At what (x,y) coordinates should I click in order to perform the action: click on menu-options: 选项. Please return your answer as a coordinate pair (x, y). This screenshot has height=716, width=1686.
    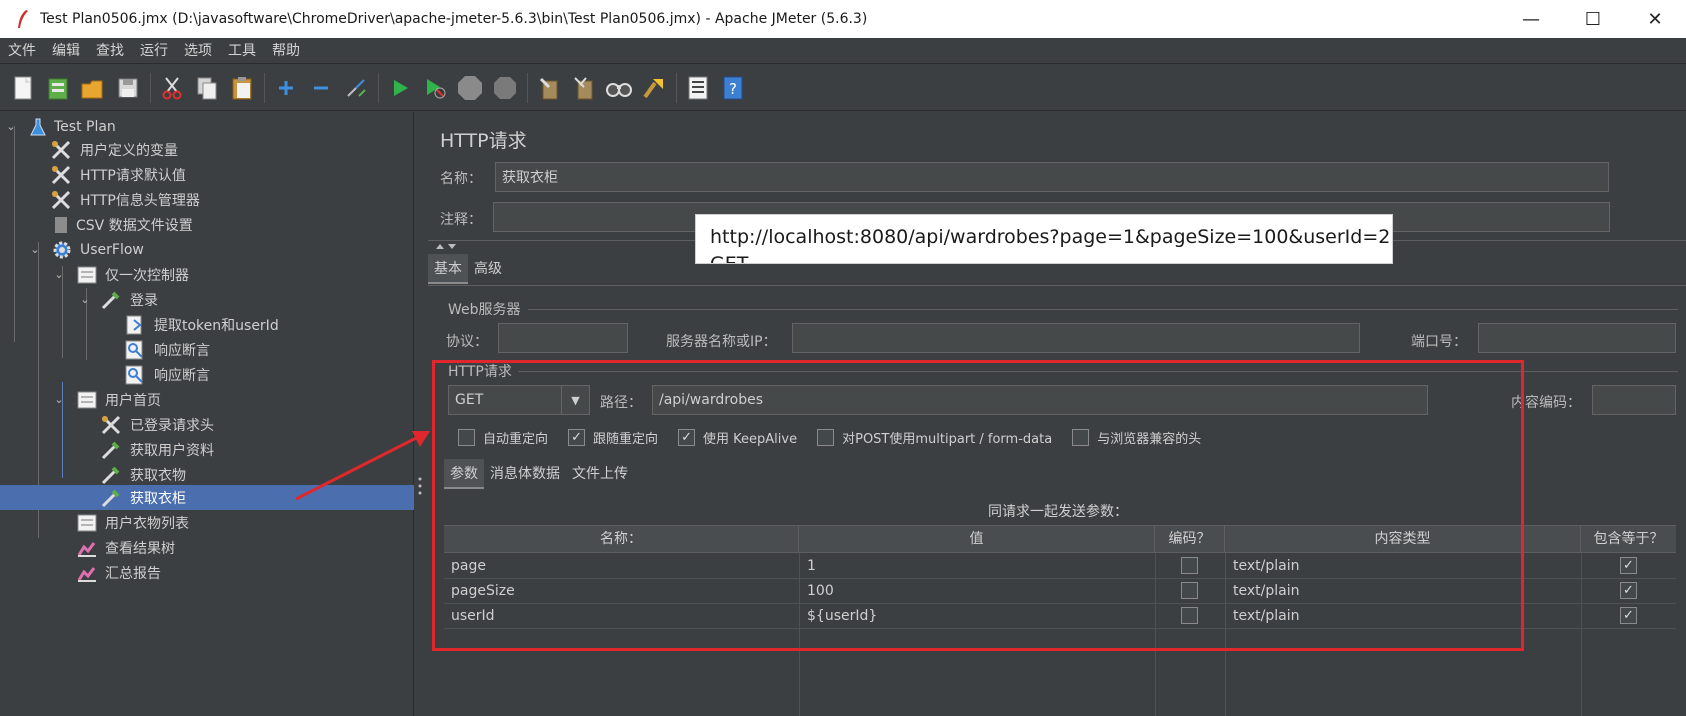
    Looking at the image, I should click on (198, 51).